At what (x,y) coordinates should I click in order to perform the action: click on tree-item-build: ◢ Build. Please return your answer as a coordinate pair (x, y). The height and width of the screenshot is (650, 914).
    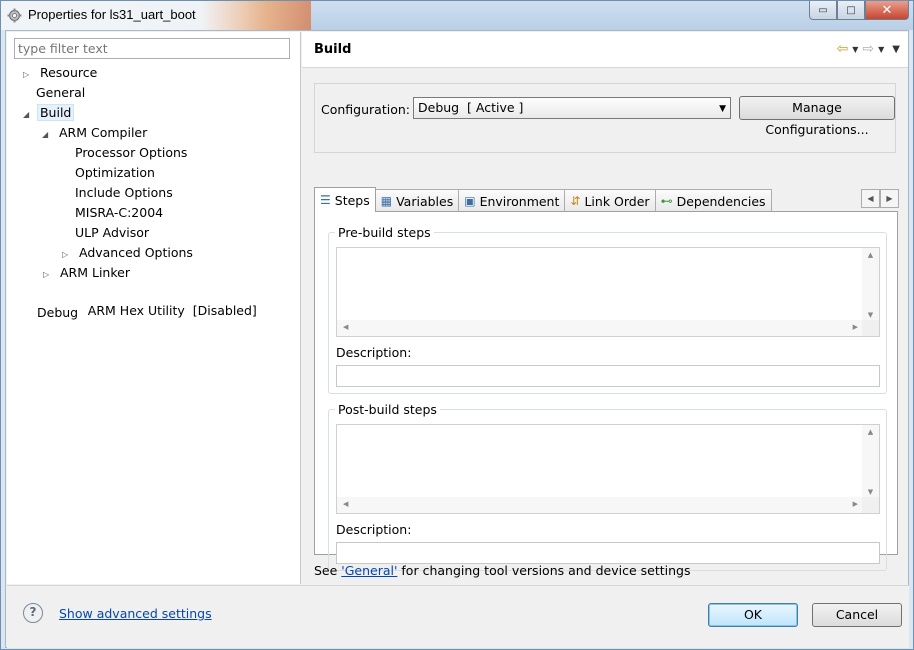
    Looking at the image, I should click on (49, 114).